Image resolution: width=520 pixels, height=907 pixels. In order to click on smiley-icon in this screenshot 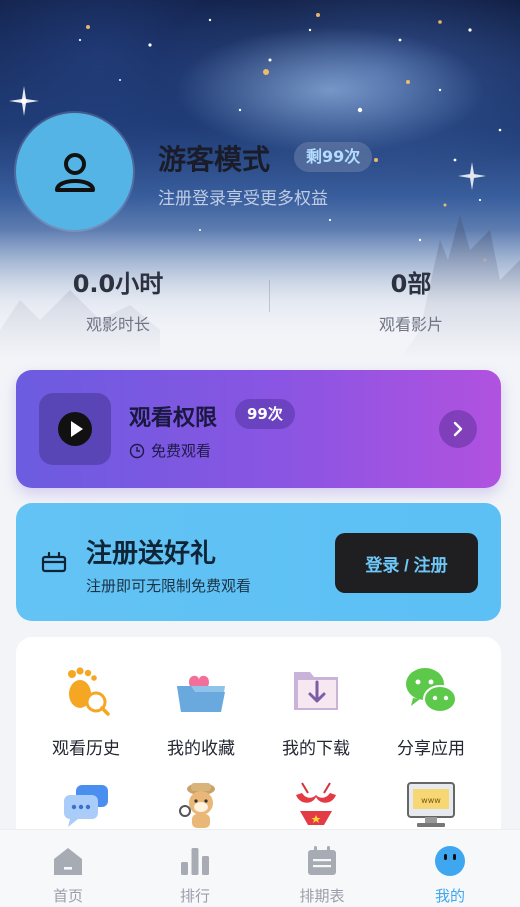, I will do `click(450, 861)`.